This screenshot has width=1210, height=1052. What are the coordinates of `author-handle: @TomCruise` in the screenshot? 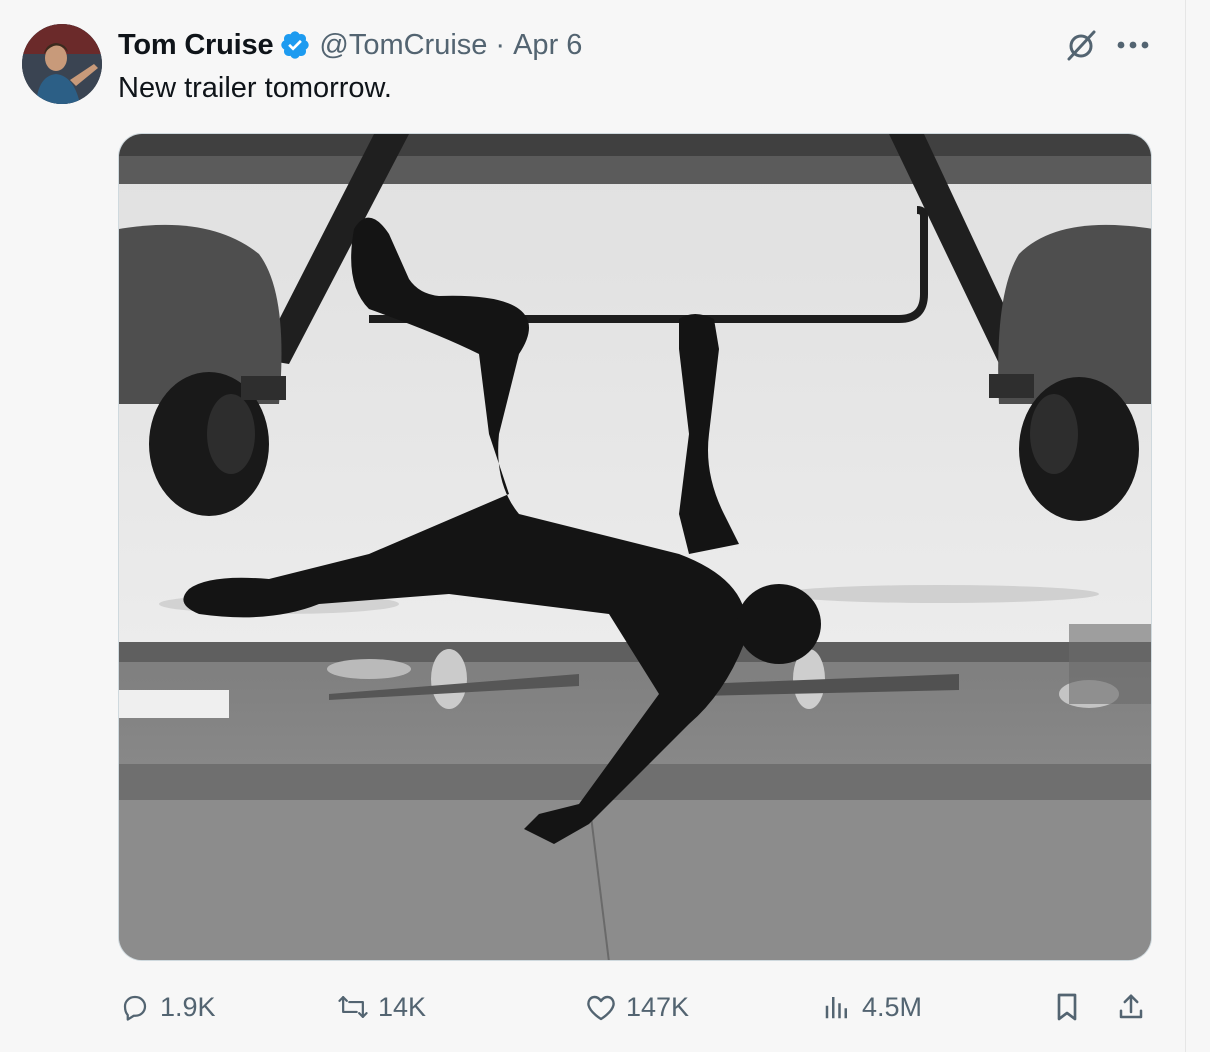 It's located at (403, 45).